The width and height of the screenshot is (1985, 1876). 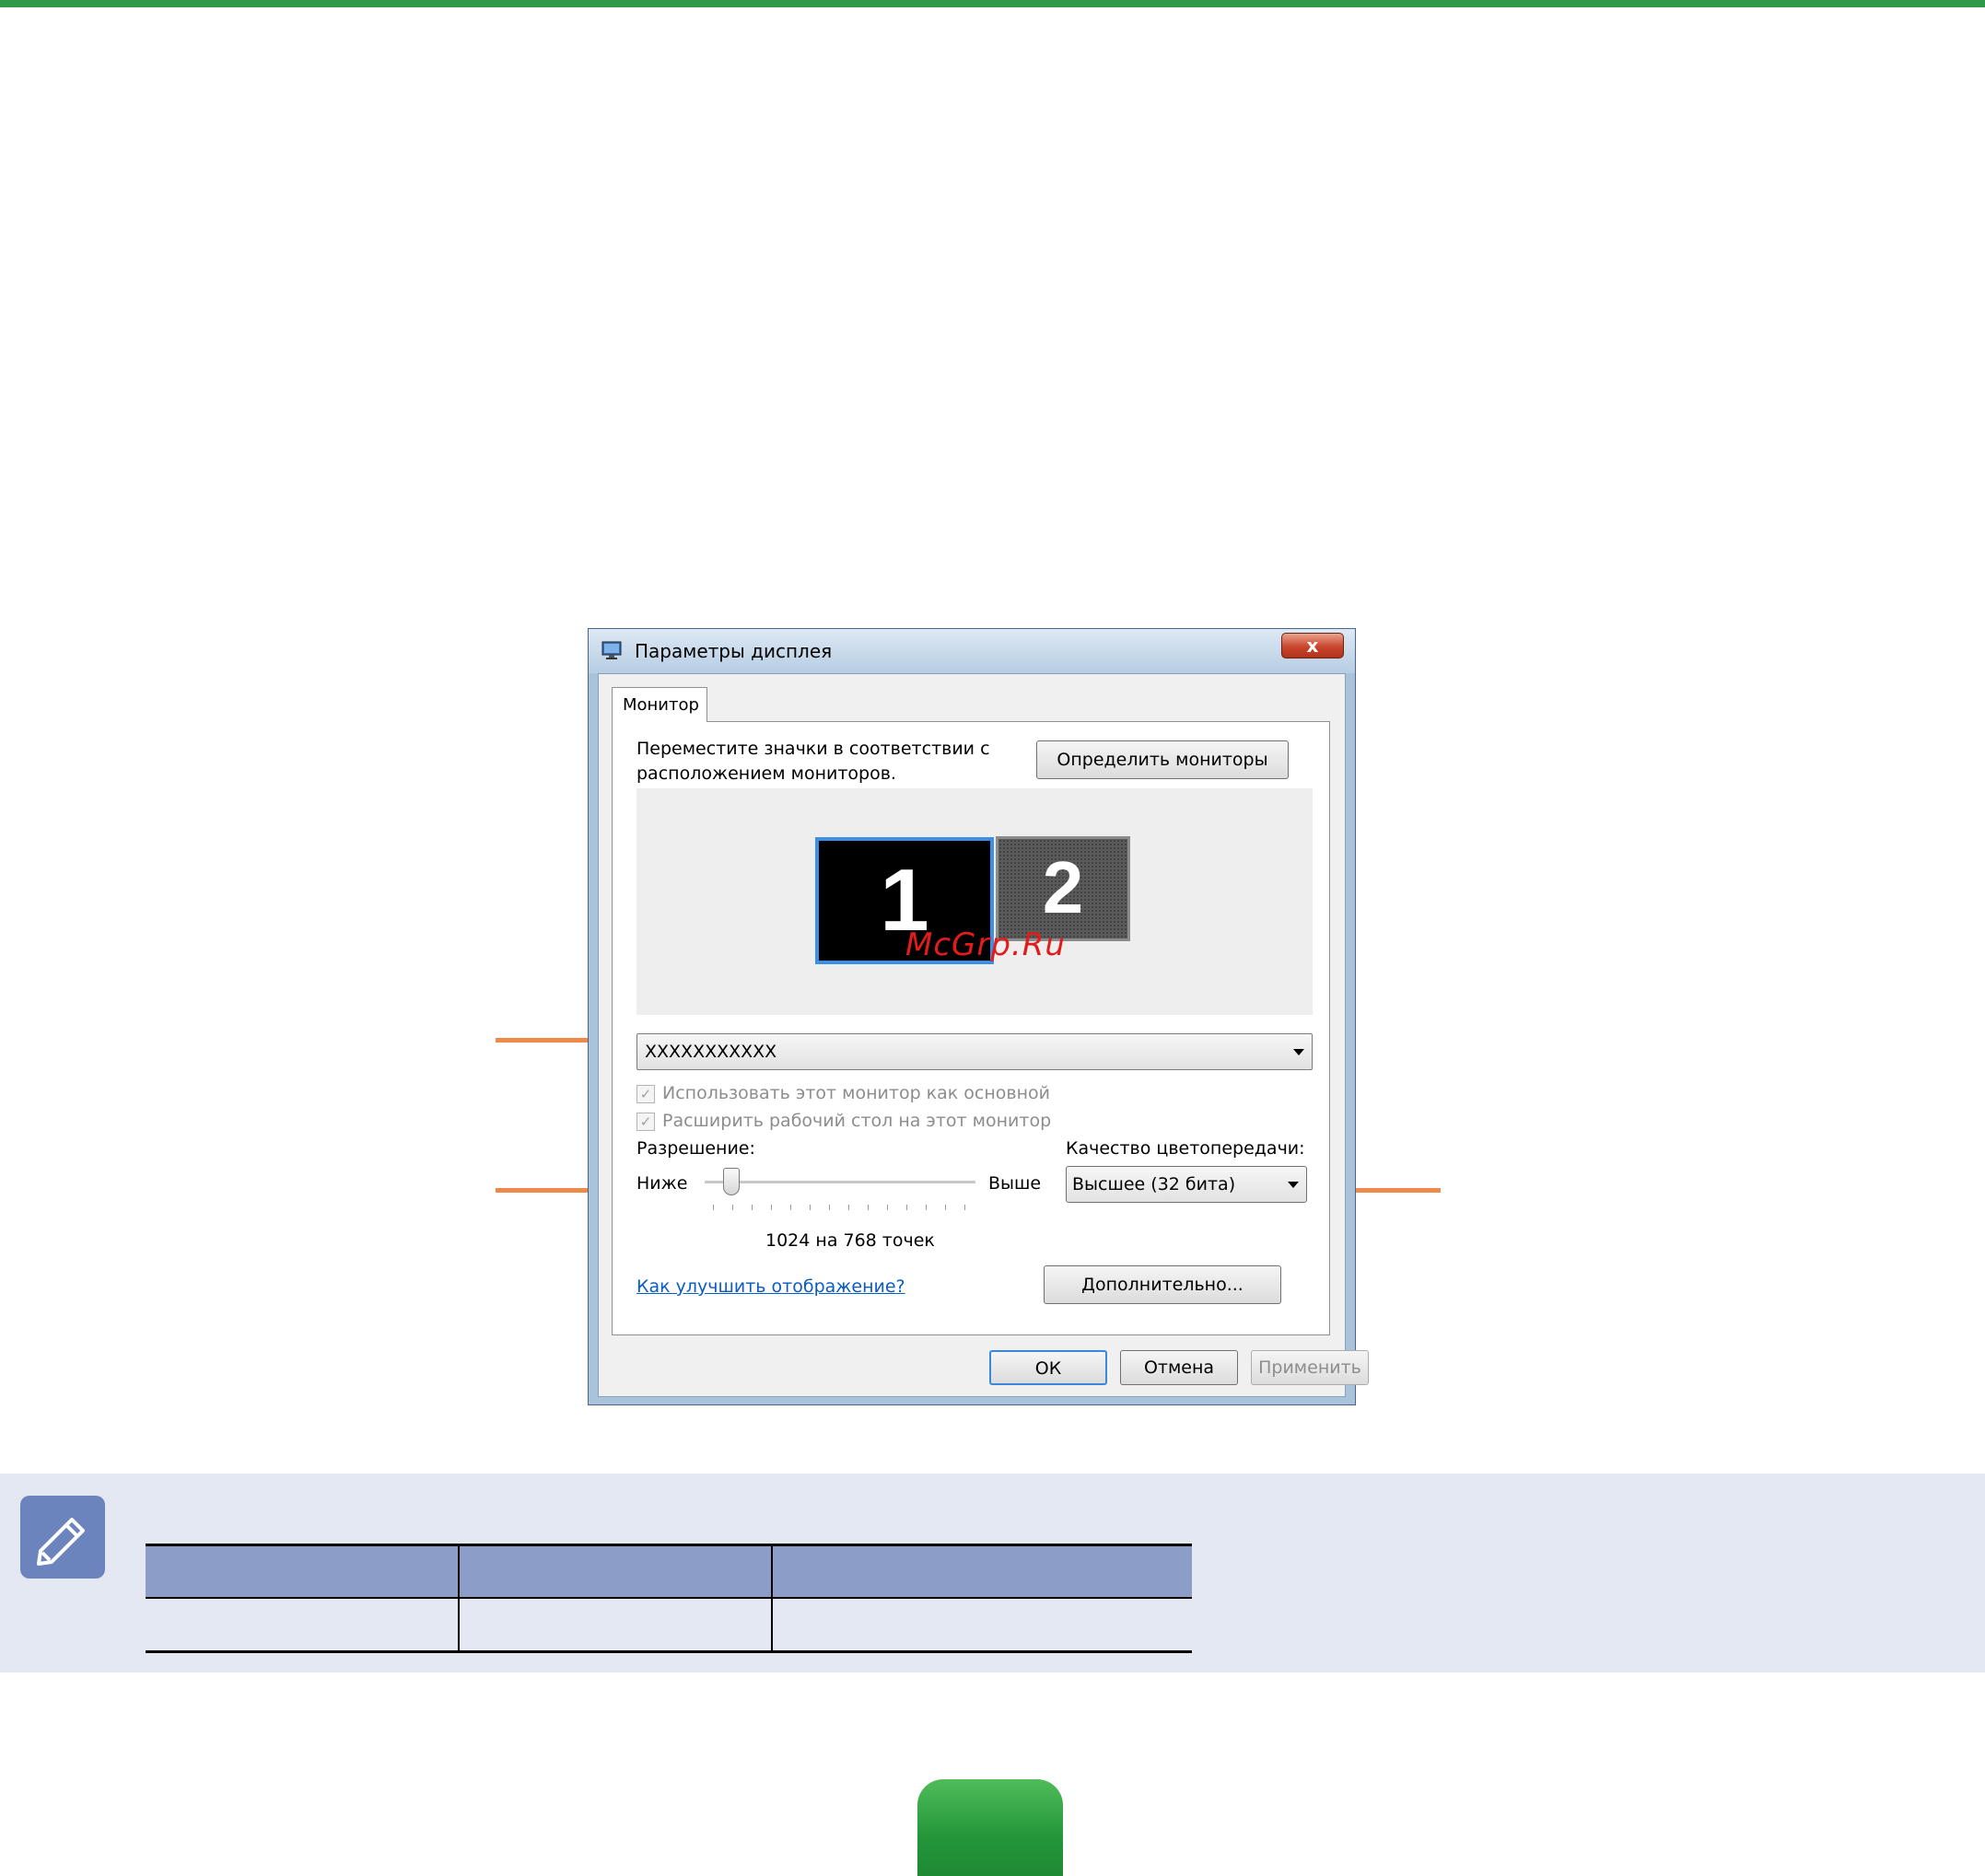 I want to click on help-link: Как улучшить отображение?, so click(x=770, y=1286).